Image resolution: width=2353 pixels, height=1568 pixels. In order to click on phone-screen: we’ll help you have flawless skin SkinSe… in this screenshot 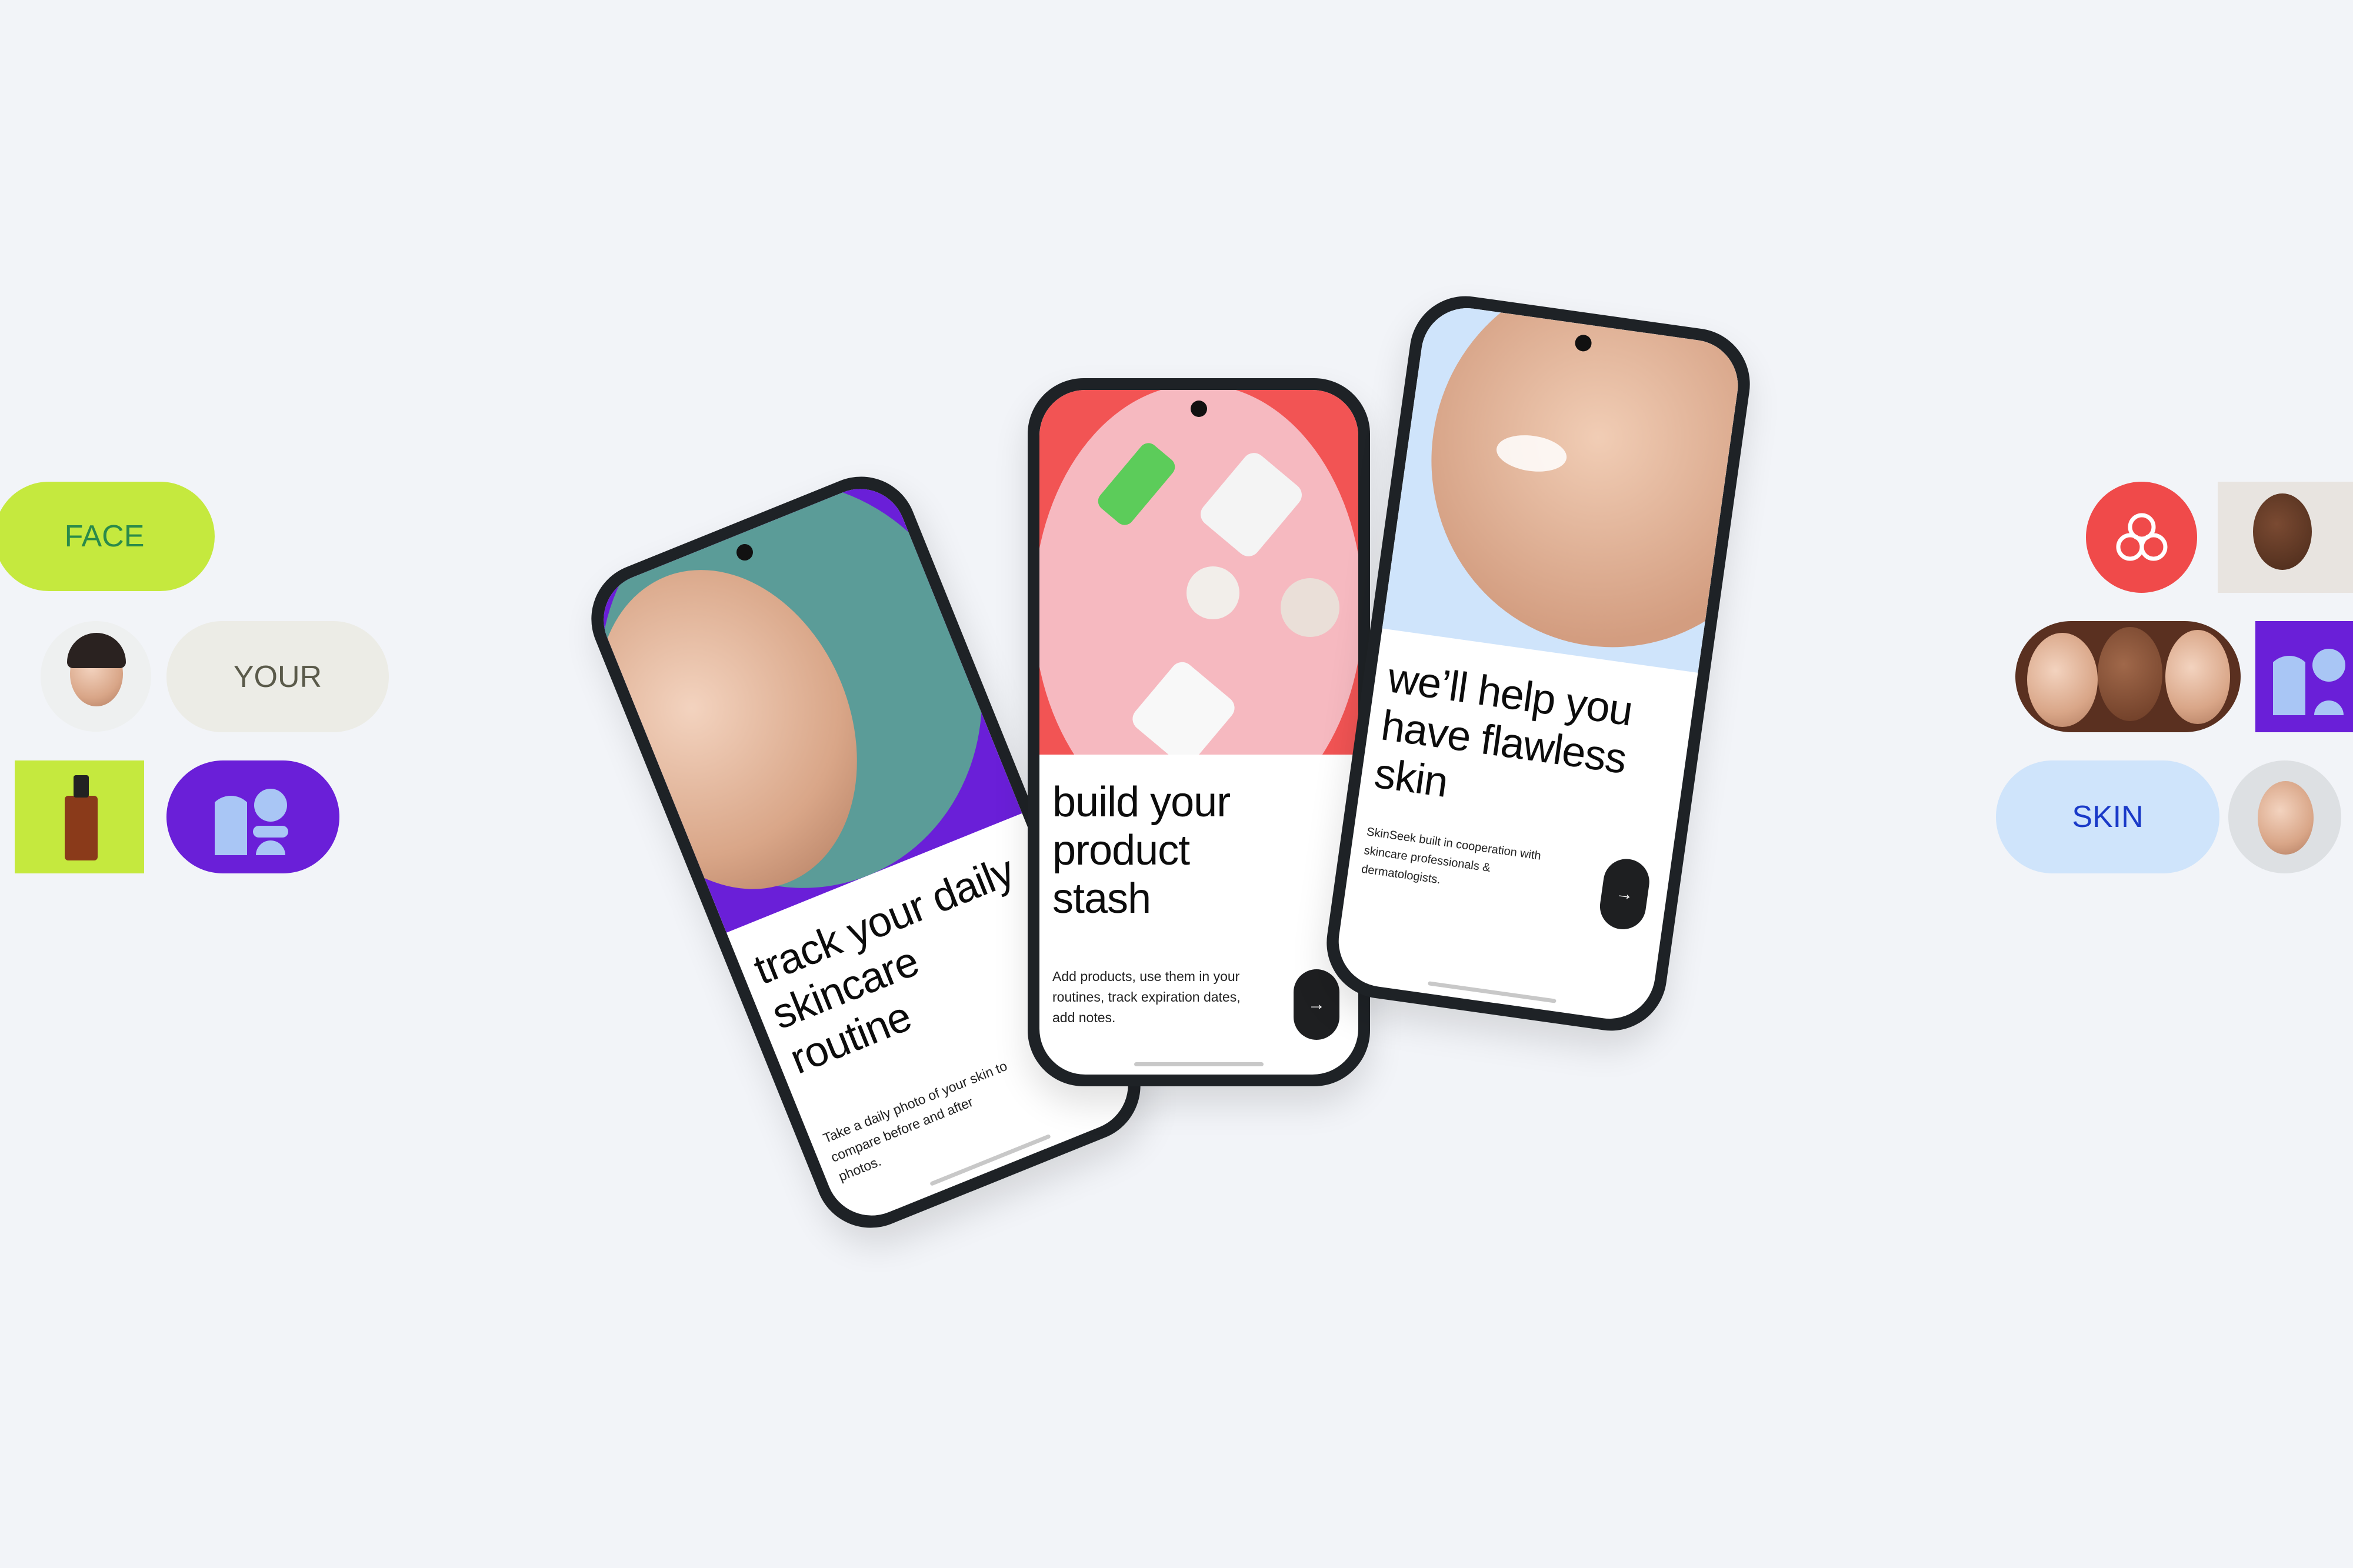, I will do `click(1538, 663)`.